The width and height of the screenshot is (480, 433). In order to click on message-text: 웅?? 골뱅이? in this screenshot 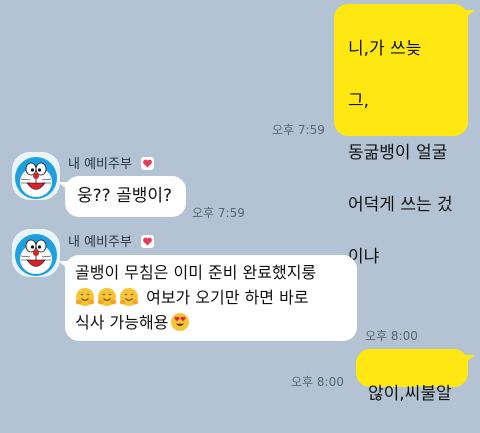, I will do `click(125, 196)`.